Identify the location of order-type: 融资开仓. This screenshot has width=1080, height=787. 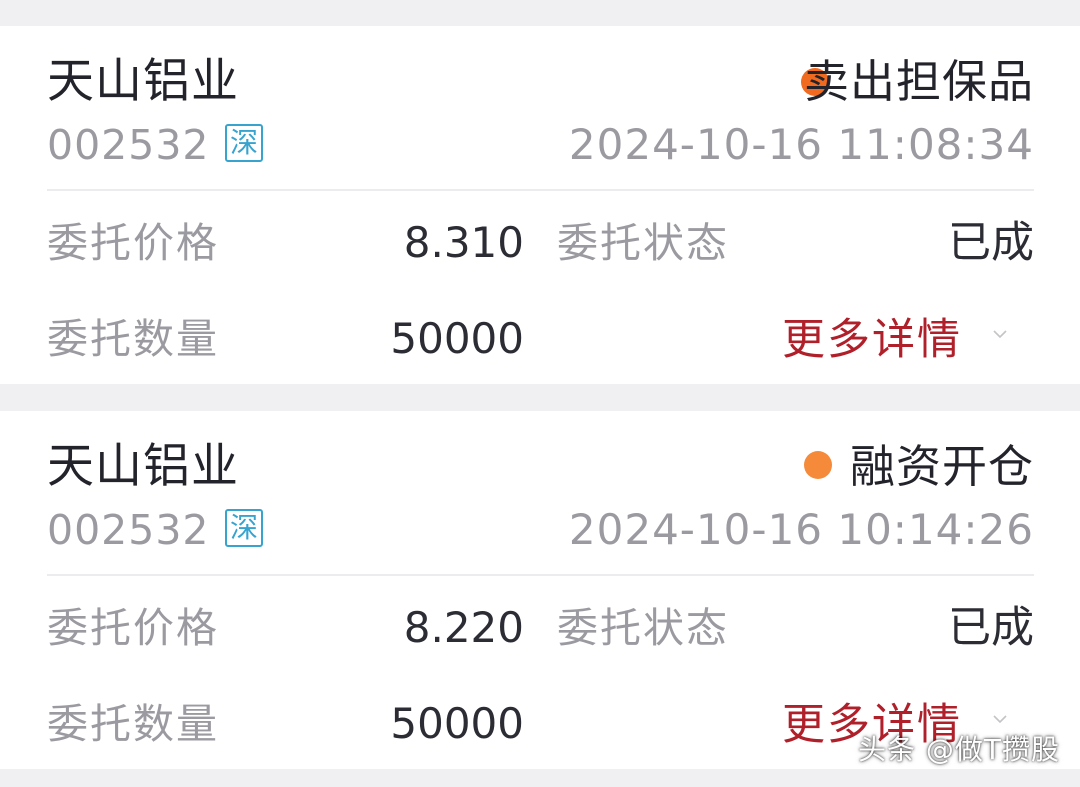
(941, 466).